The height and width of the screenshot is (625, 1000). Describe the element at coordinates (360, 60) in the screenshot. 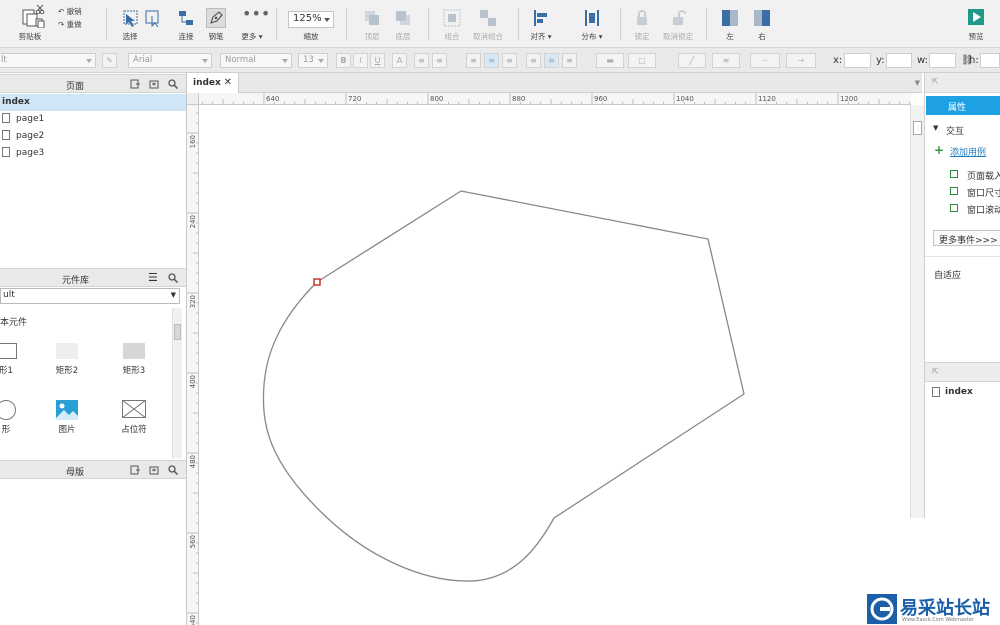

I see `italic-icon: I` at that location.